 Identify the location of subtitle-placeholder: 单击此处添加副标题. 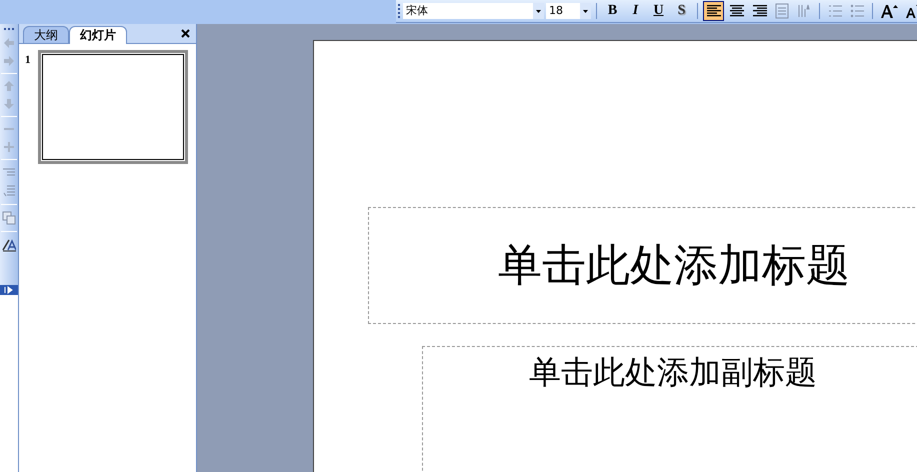
(669, 409).